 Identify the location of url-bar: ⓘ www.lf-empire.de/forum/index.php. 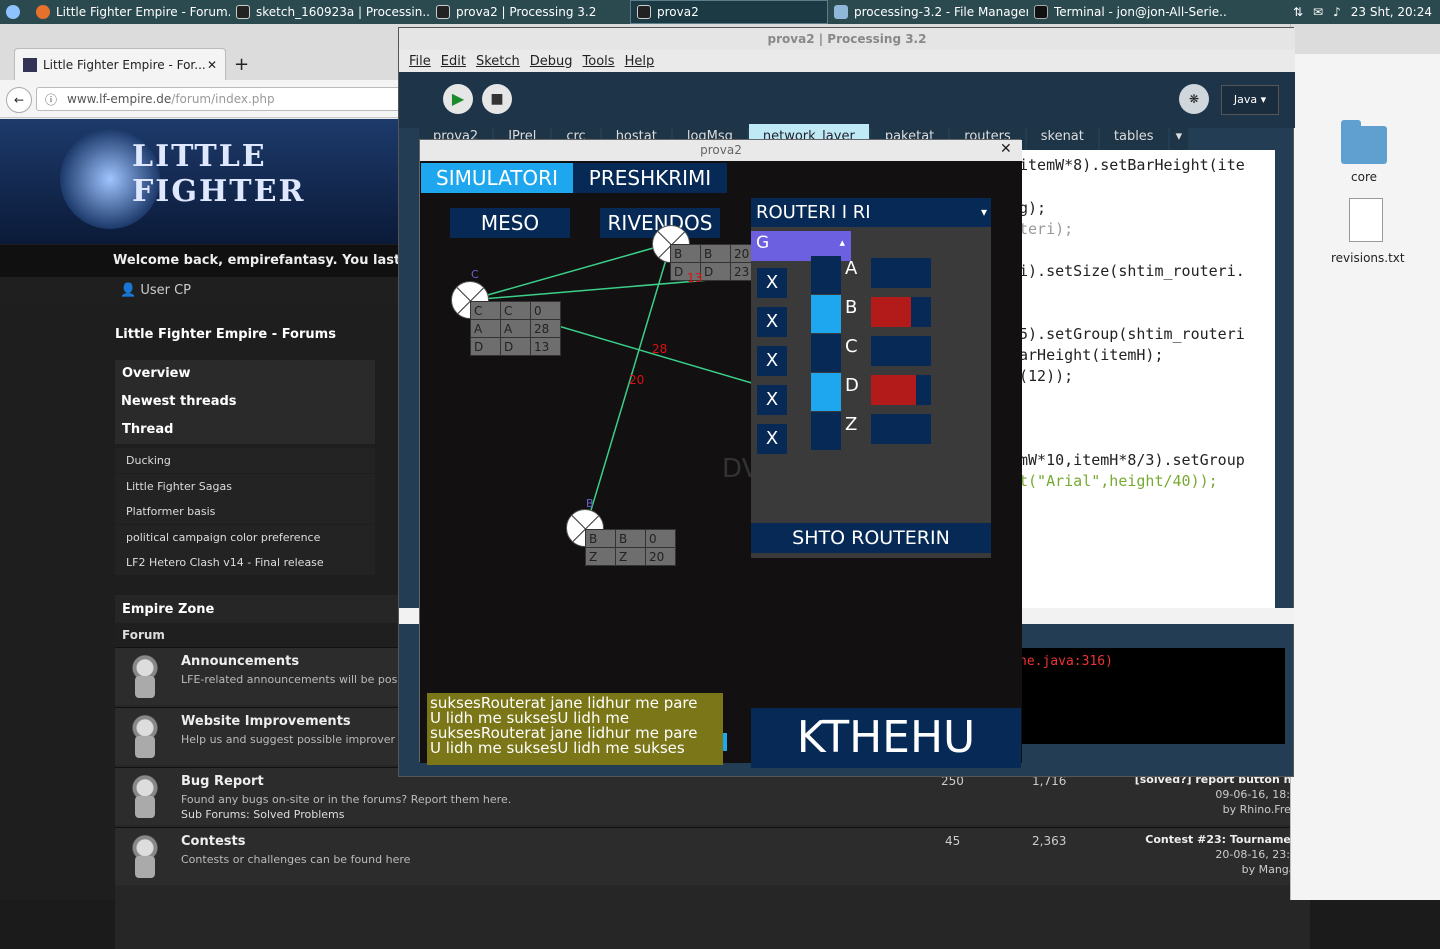
(226, 99).